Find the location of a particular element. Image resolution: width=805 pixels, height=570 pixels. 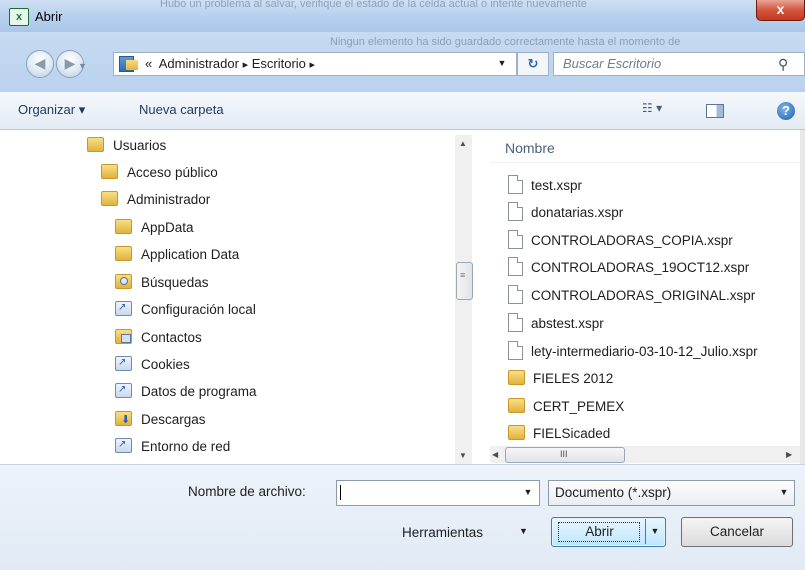

folder-location-icon is located at coordinates (132, 65).